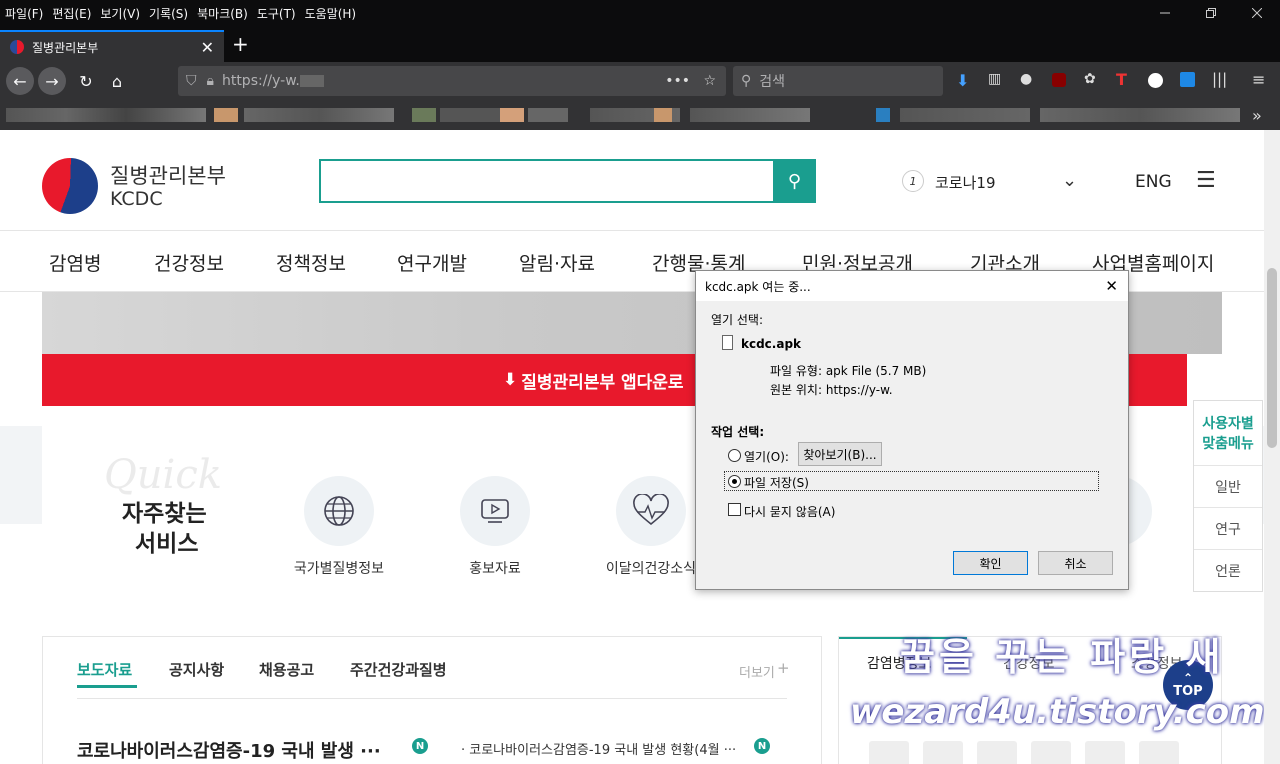 The image size is (1280, 764). I want to click on restore-icon, so click(1211, 13).